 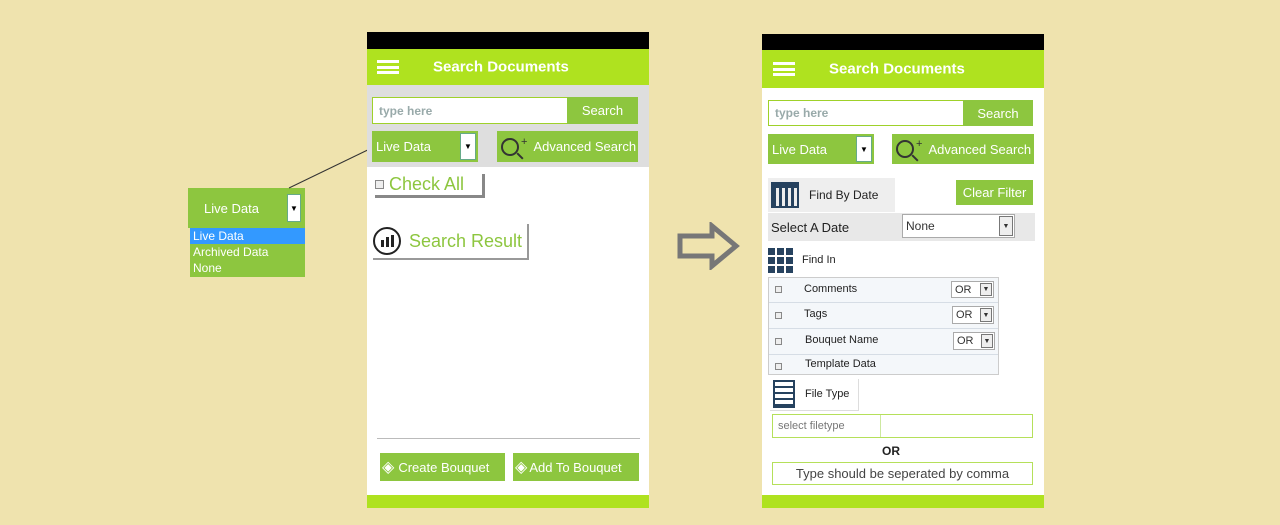 What do you see at coordinates (778, 315) in the screenshot?
I see `tags-checkbox` at bounding box center [778, 315].